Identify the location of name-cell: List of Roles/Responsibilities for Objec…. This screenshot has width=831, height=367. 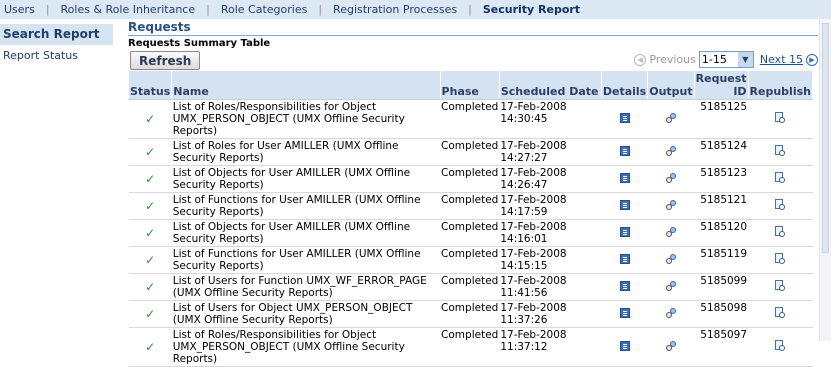
(306, 347).